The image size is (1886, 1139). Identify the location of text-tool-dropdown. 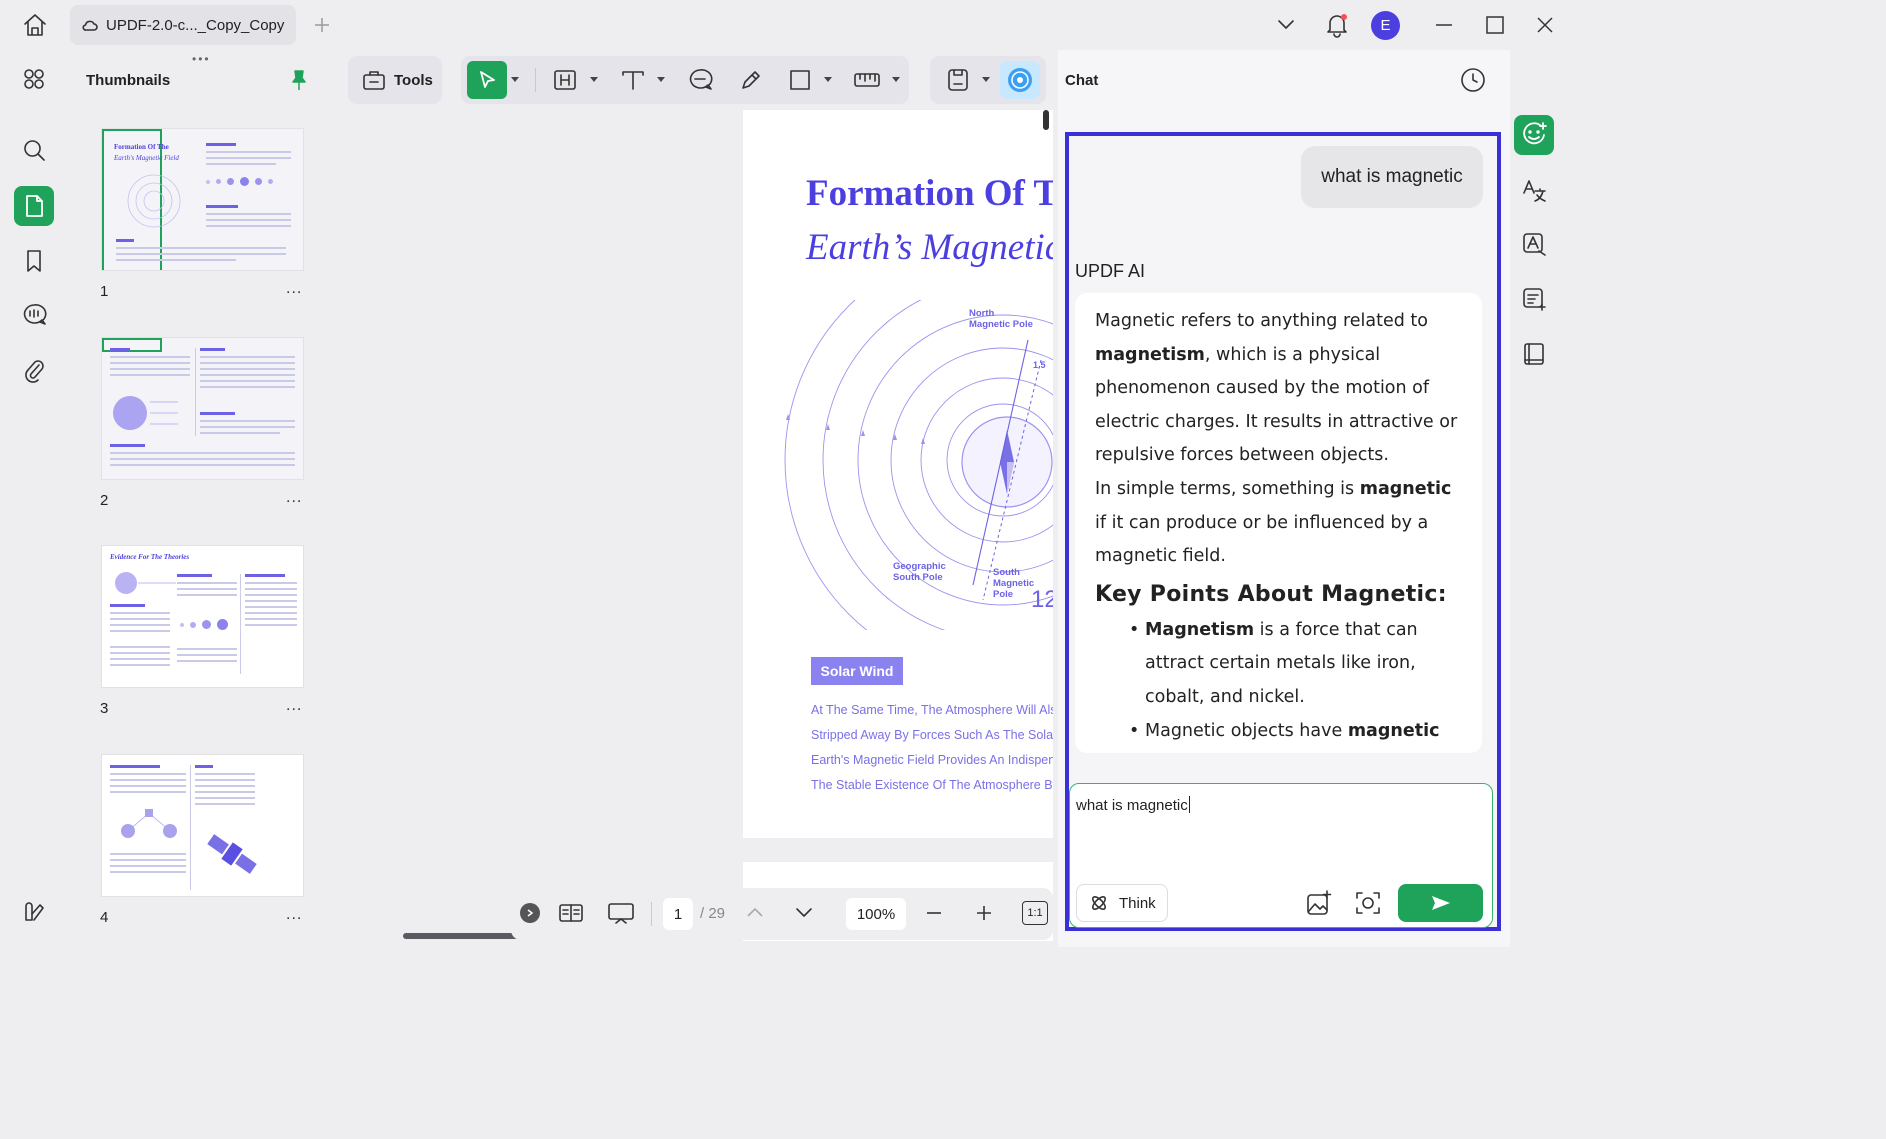
(661, 79).